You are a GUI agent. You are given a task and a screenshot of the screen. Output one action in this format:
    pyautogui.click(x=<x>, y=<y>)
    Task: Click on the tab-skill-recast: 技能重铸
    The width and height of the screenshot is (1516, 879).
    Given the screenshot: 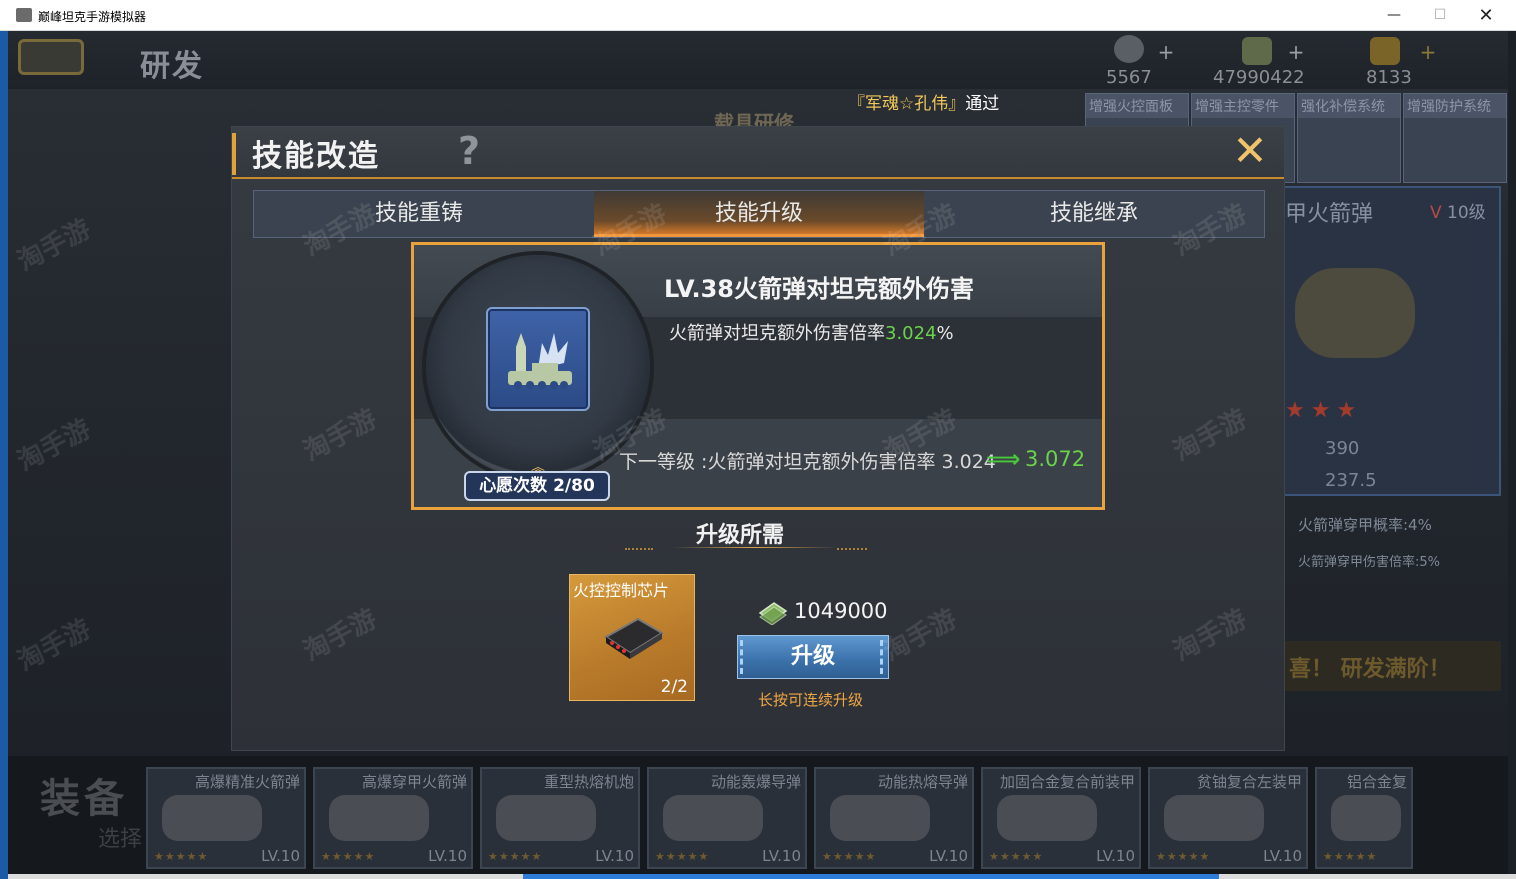 What is the action you would take?
    pyautogui.click(x=419, y=214)
    